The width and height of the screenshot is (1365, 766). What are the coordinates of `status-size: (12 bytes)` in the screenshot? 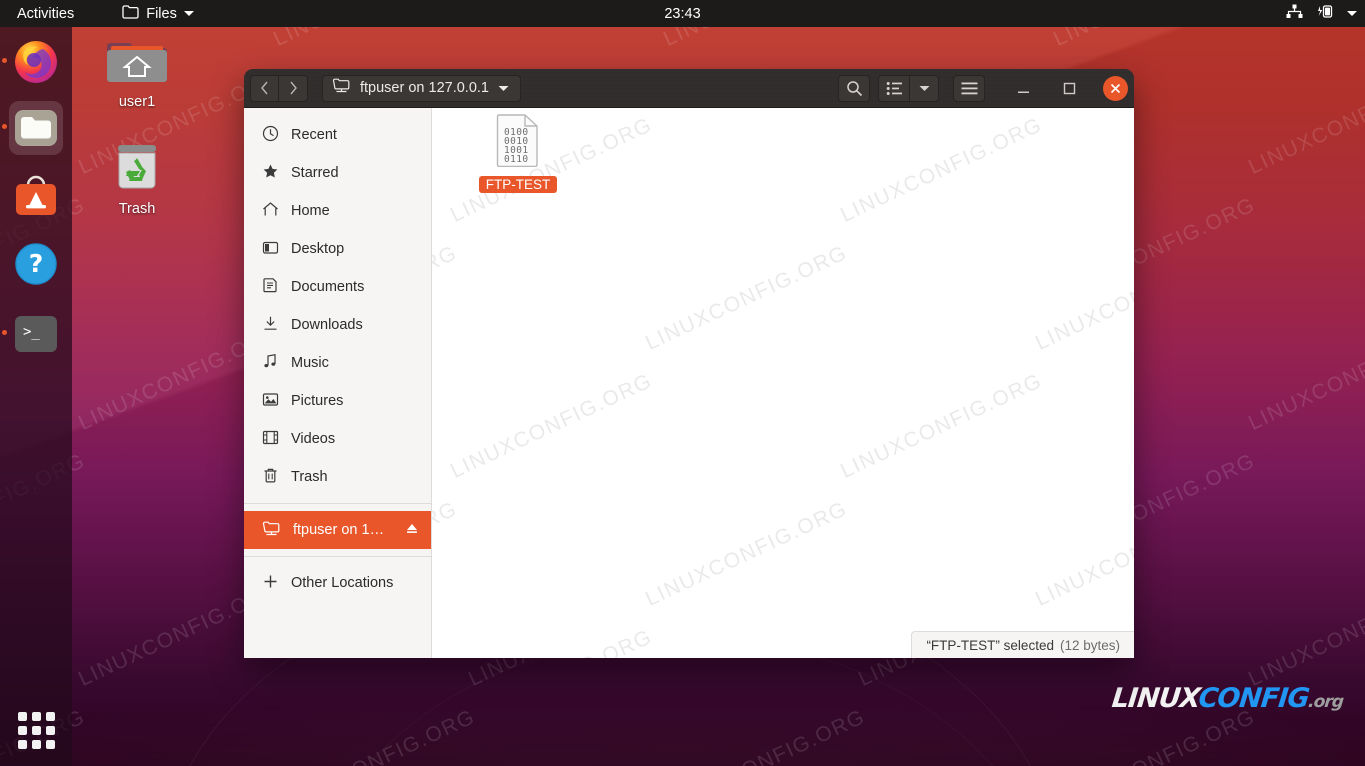 It's located at (1089, 645).